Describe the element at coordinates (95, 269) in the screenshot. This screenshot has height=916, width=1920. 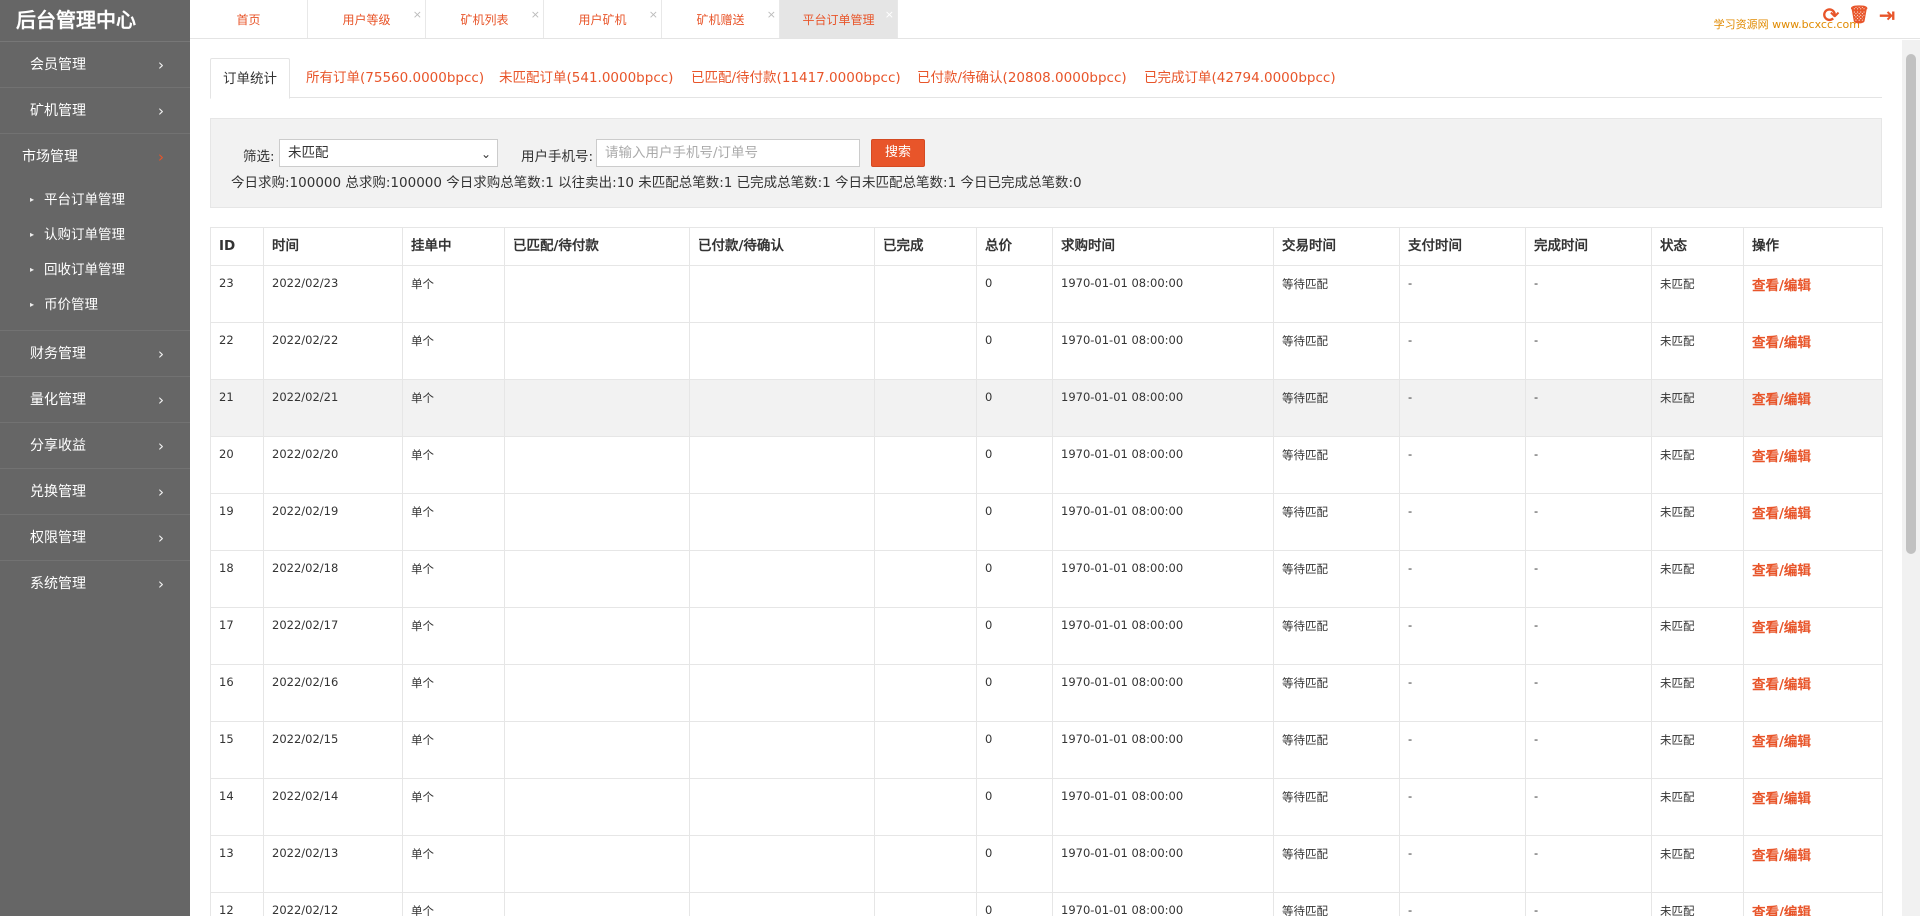
I see `sidebar-subitem-recycle-orders: ▸ 回收订单管理` at that location.